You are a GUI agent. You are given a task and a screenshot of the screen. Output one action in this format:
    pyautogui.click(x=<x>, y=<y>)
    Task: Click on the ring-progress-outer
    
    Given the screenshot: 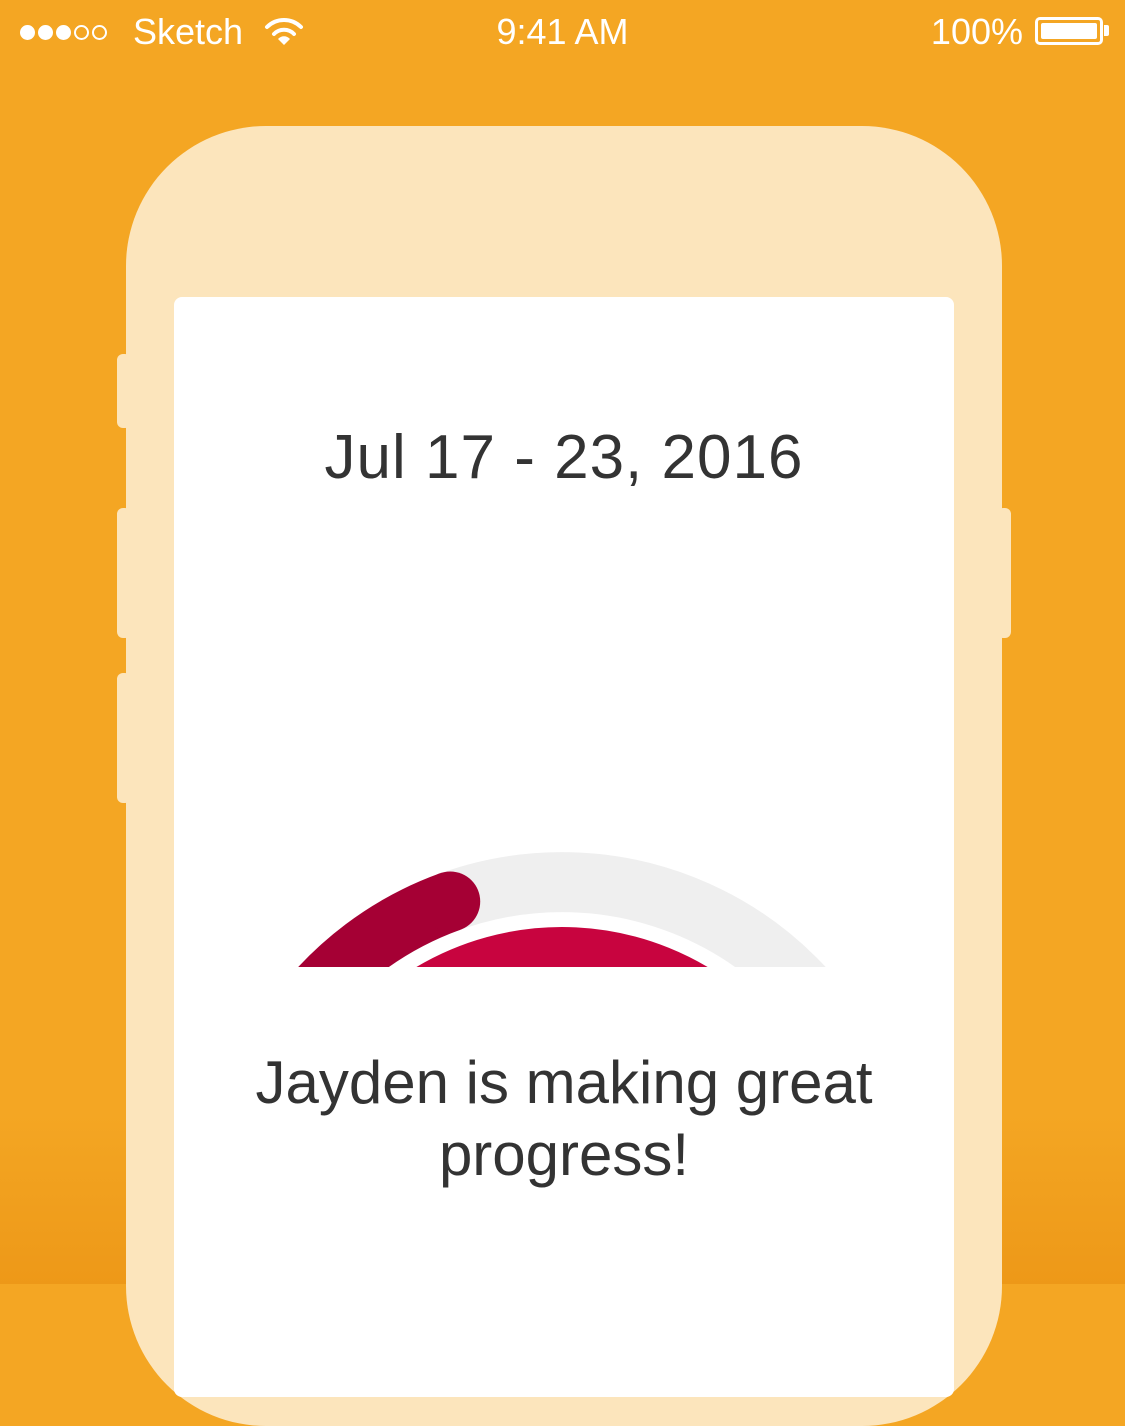 What is the action you would take?
    pyautogui.click(x=379, y=920)
    